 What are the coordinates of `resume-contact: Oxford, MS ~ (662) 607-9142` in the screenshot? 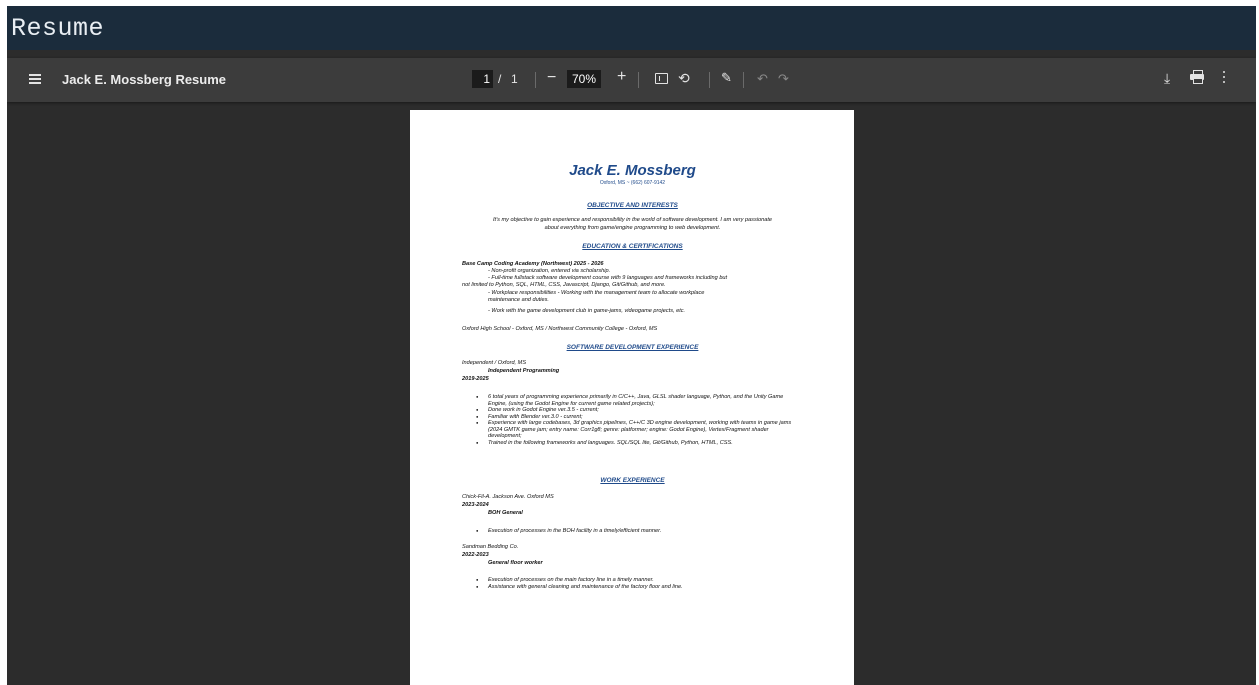 It's located at (632, 183).